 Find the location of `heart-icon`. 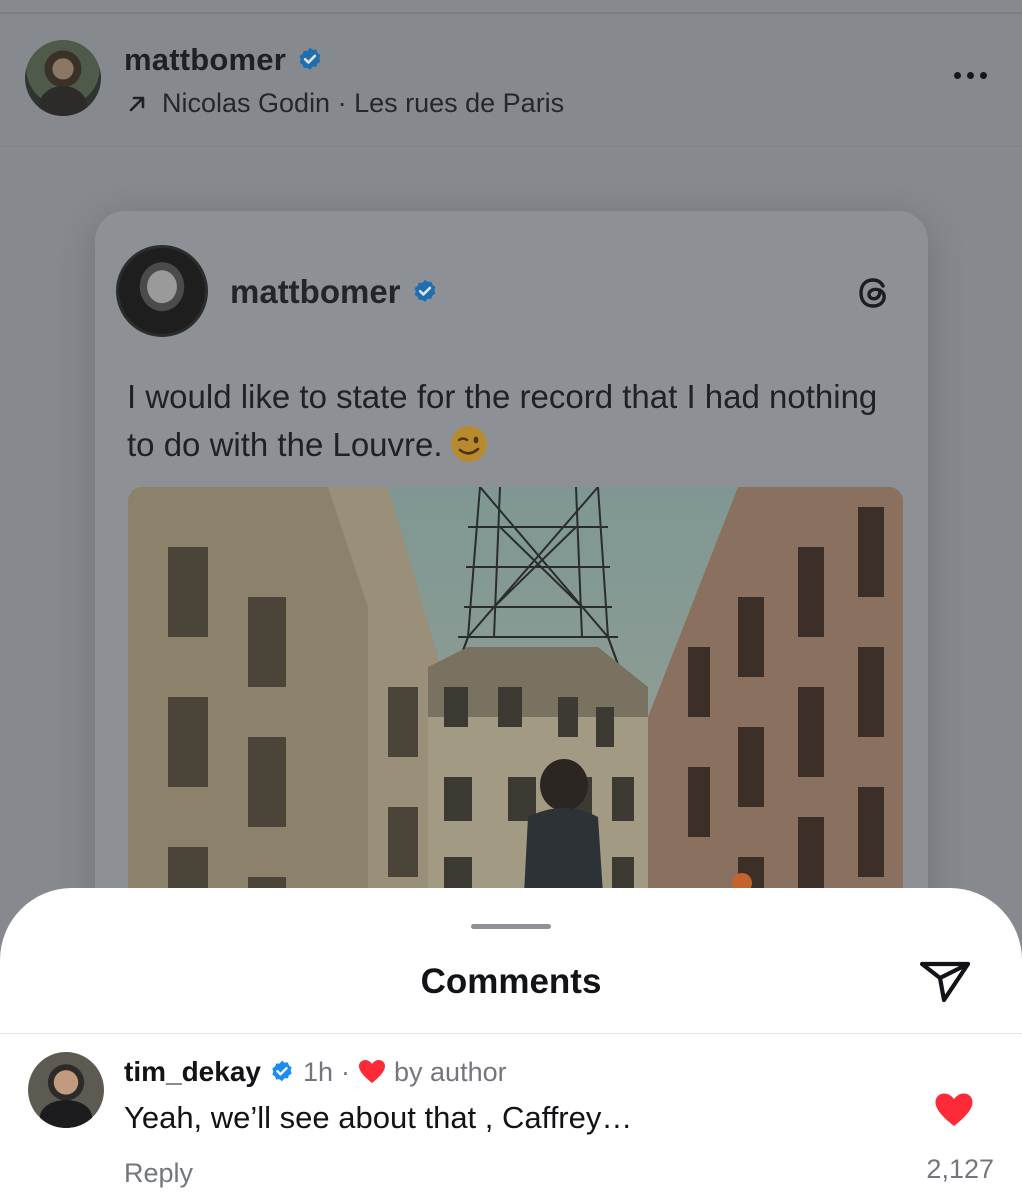

heart-icon is located at coordinates (372, 1071).